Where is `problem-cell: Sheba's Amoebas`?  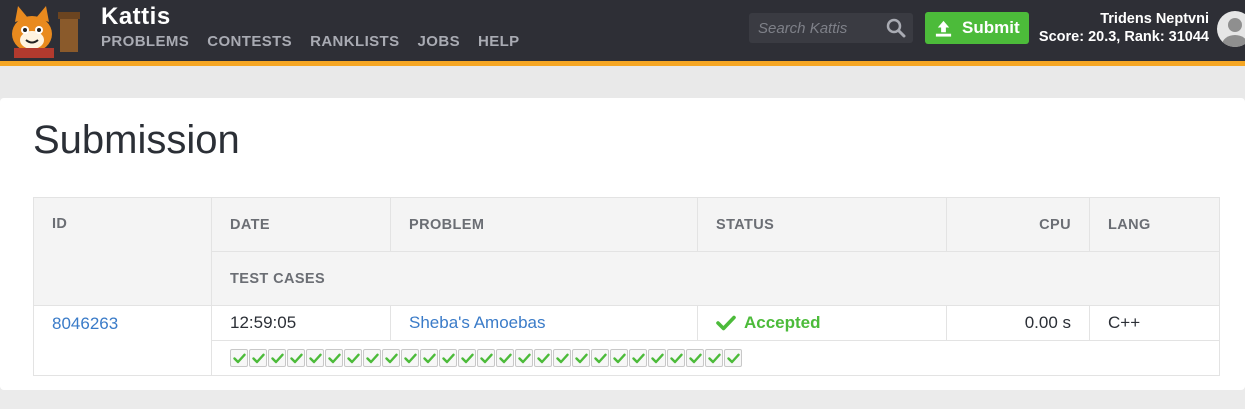 problem-cell: Sheba's Amoebas is located at coordinates (544, 323).